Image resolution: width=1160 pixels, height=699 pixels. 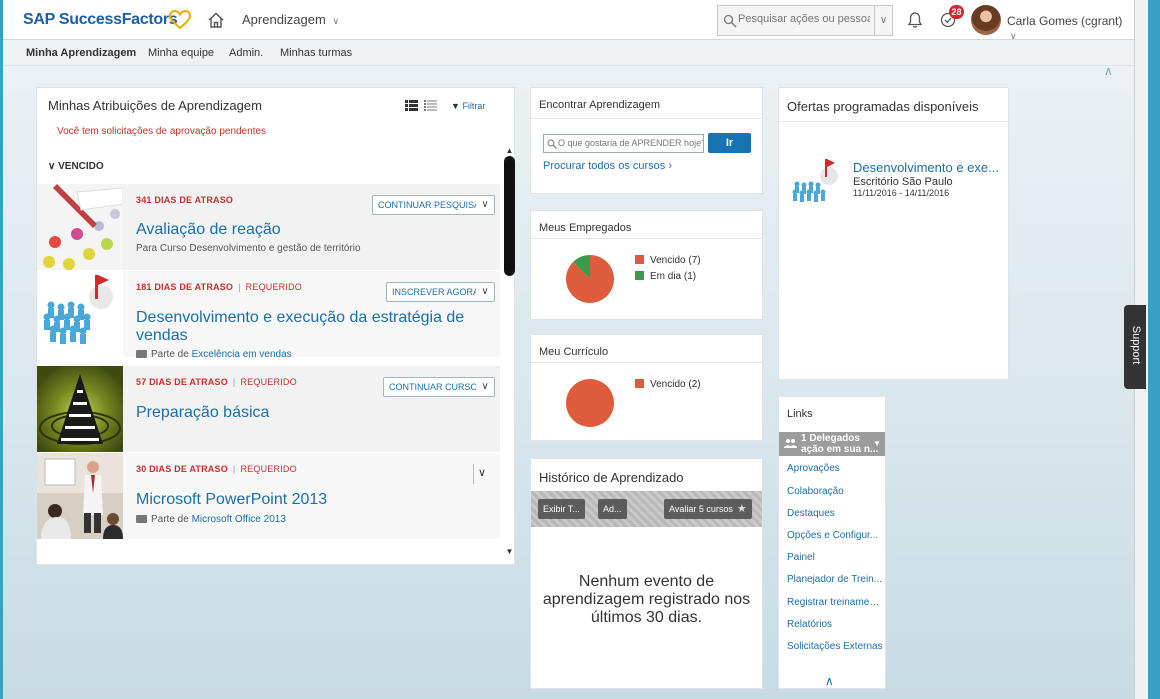 What do you see at coordinates (1135, 347) in the screenshot?
I see `support-tab: Support` at bounding box center [1135, 347].